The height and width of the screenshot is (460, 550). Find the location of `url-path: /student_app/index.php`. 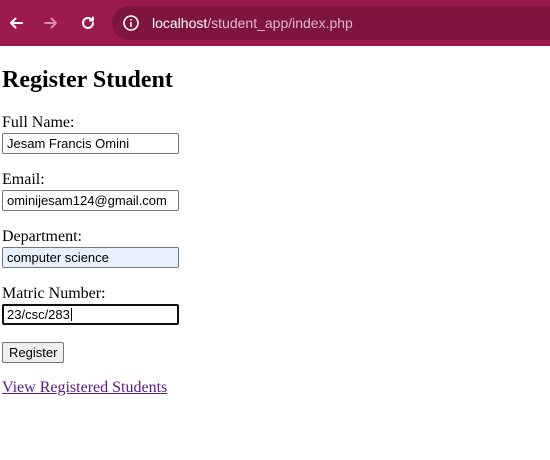

url-path: /student_app/index.php is located at coordinates (280, 23).